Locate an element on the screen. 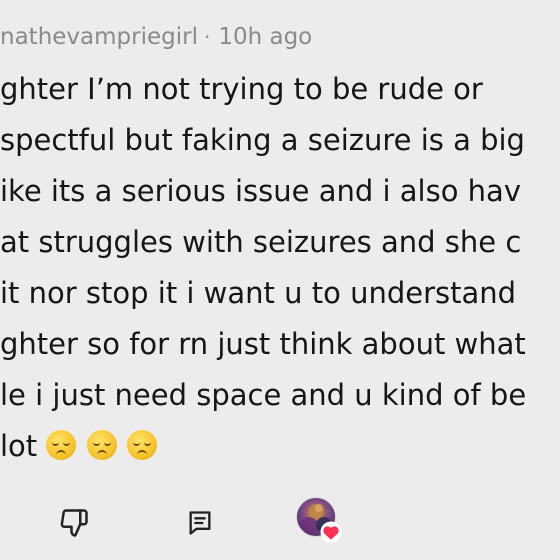 The height and width of the screenshot is (560, 560). comment-line: ghter I’m not trying to be rude or is located at coordinates (241, 89).